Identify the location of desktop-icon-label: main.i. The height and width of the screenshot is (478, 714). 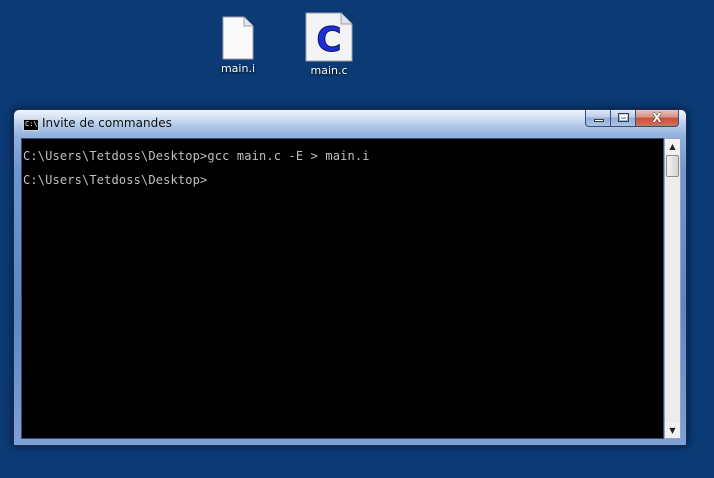
(238, 68).